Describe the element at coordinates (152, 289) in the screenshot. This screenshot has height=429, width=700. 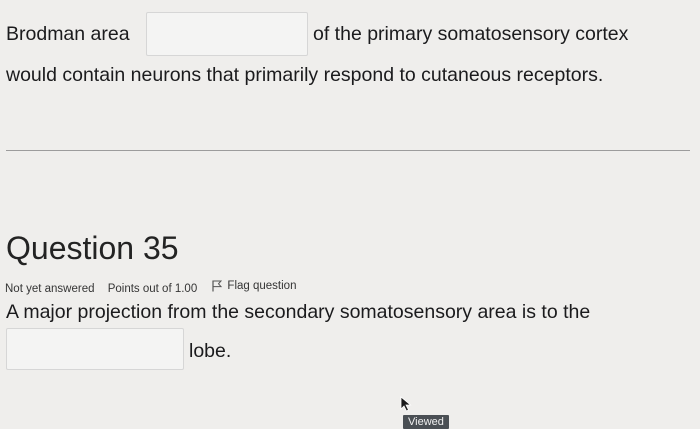
I see `points-info: Points out of 1.00` at that location.